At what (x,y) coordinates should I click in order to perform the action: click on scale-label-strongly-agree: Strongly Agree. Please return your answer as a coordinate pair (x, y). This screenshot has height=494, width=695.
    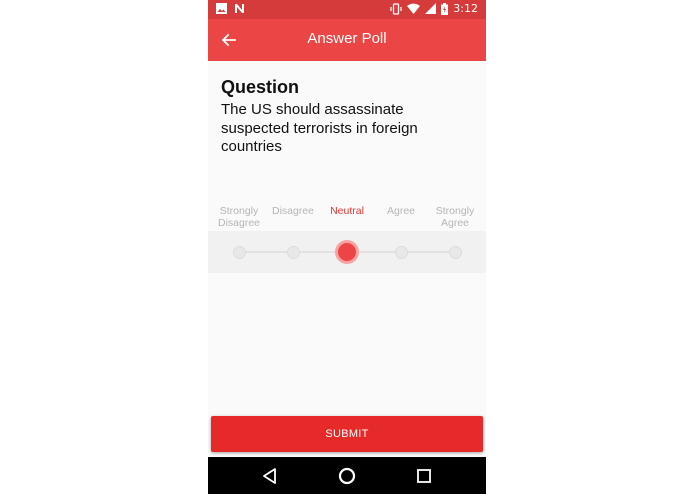
    Looking at the image, I should click on (455, 217).